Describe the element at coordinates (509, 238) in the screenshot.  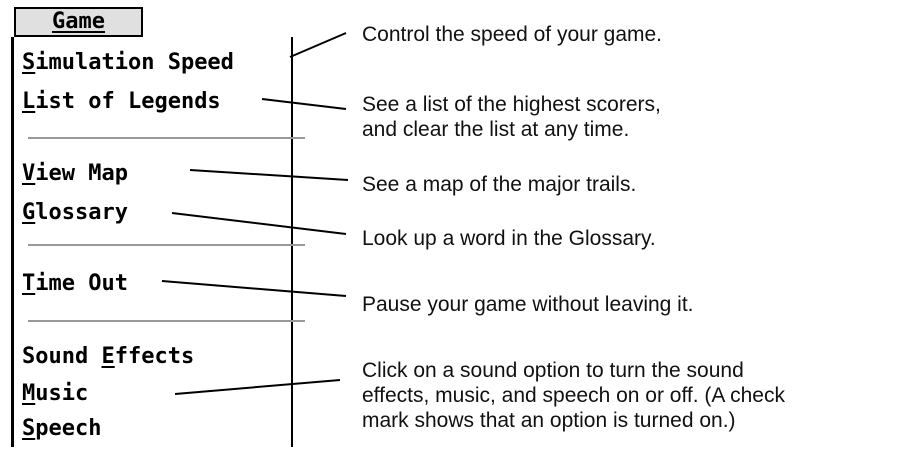
I see `callout-glossary: Look up a word in the Glossary.` at that location.